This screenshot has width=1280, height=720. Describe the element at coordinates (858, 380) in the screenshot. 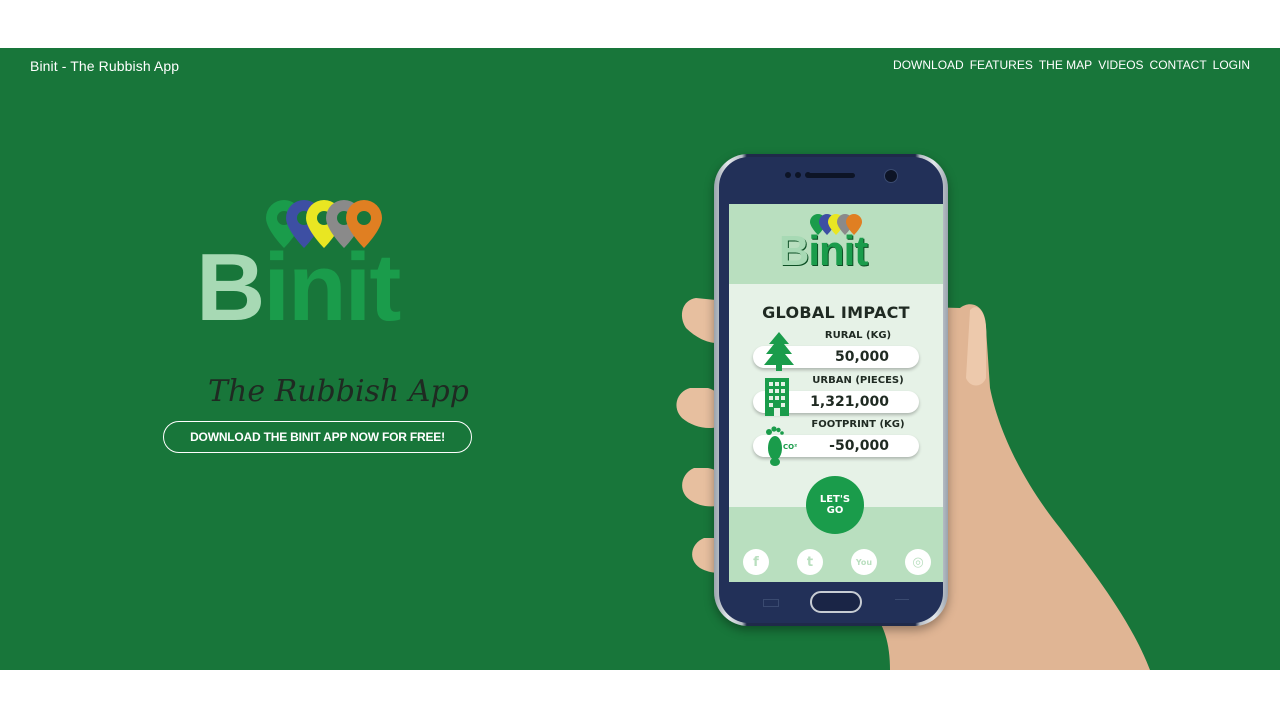

I see `stat-urban-label: URBAN (PIECES)` at that location.